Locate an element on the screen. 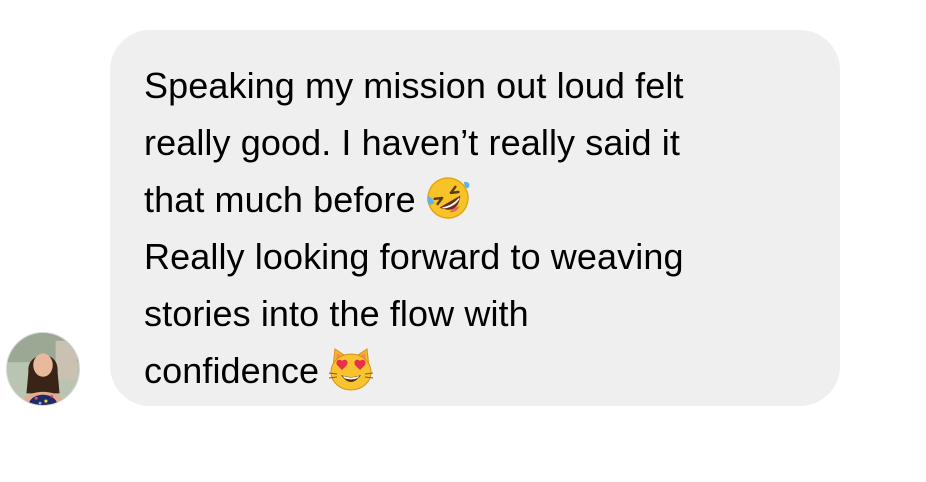 The width and height of the screenshot is (926, 482). rolling-on-floor-laughing-emoji-icon is located at coordinates (448, 198).